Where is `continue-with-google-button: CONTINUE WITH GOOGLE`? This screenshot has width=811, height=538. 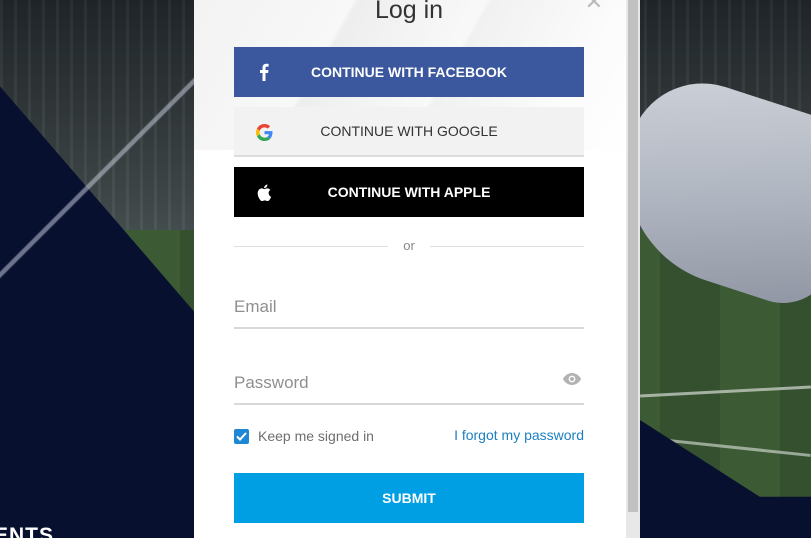
continue-with-google-button: CONTINUE WITH GOOGLE is located at coordinates (409, 132).